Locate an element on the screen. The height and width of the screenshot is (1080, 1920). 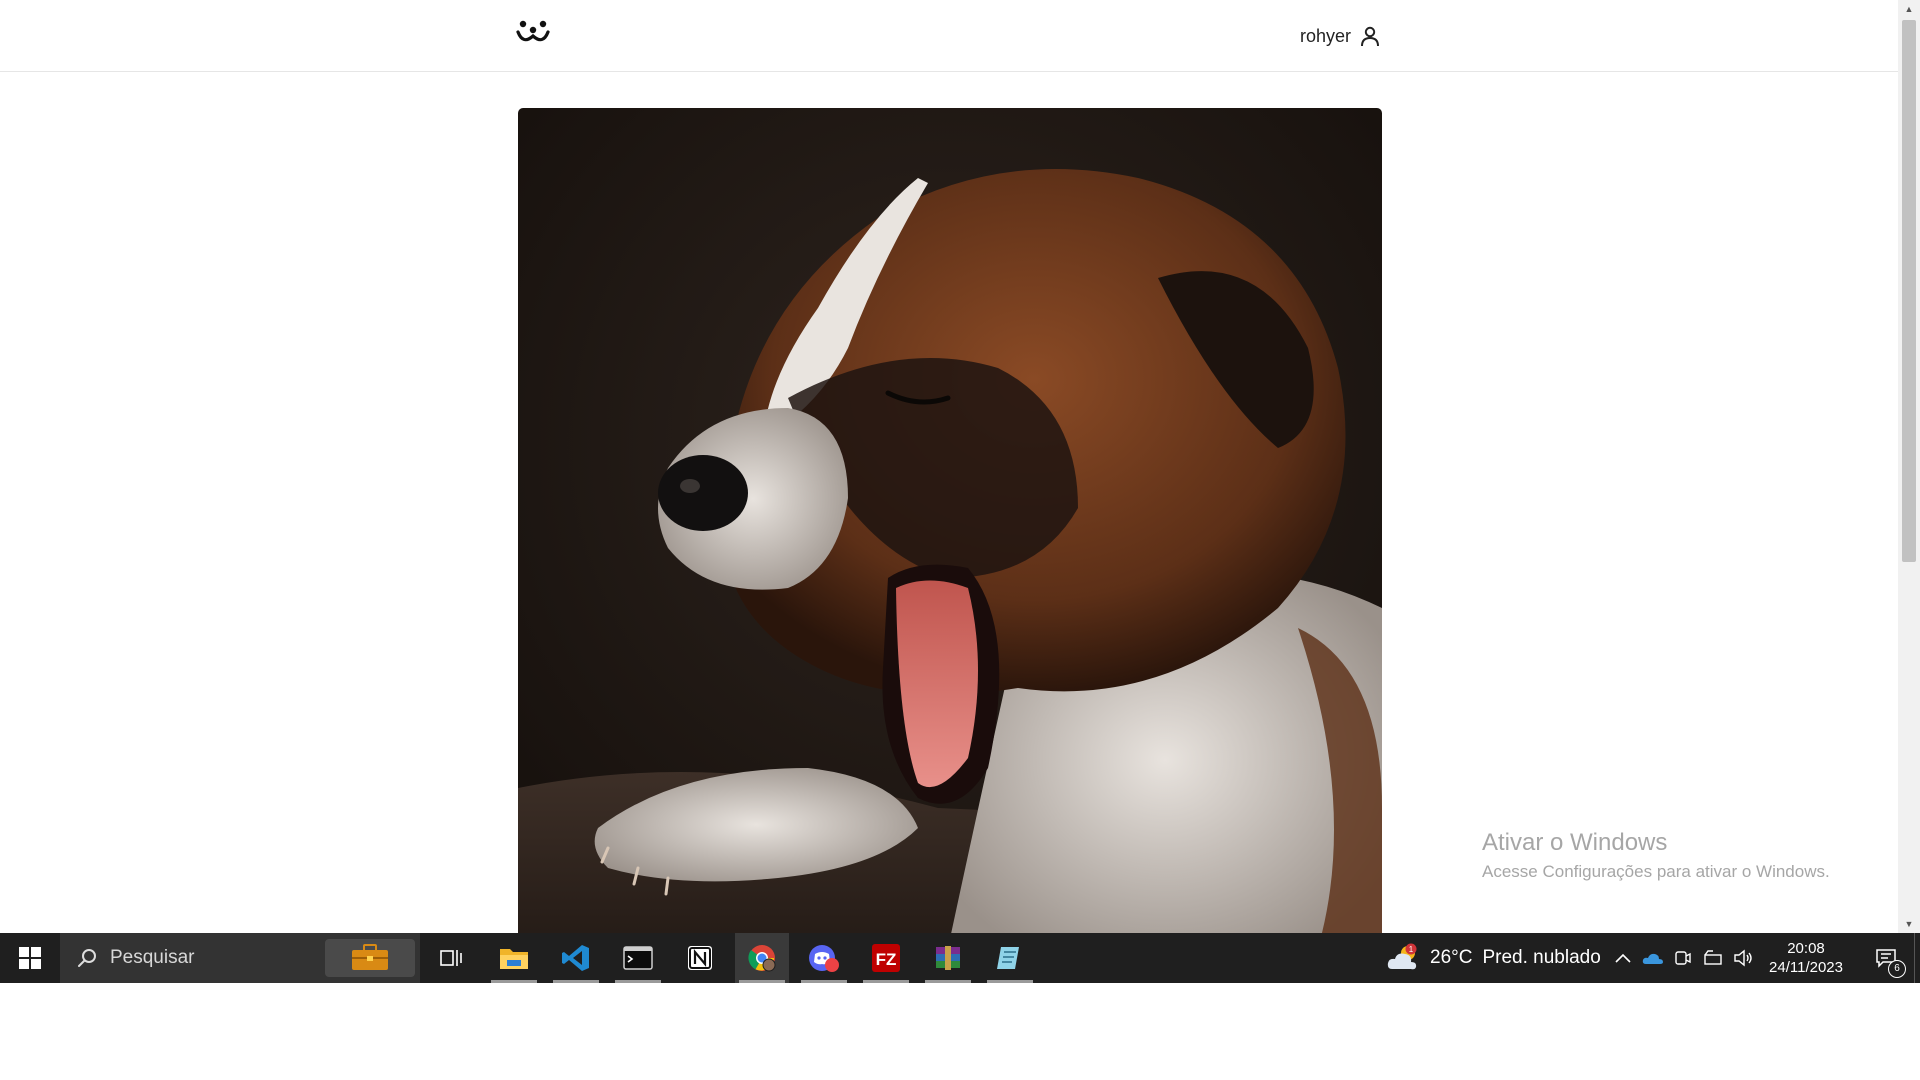
logo-icon is located at coordinates (533, 33).